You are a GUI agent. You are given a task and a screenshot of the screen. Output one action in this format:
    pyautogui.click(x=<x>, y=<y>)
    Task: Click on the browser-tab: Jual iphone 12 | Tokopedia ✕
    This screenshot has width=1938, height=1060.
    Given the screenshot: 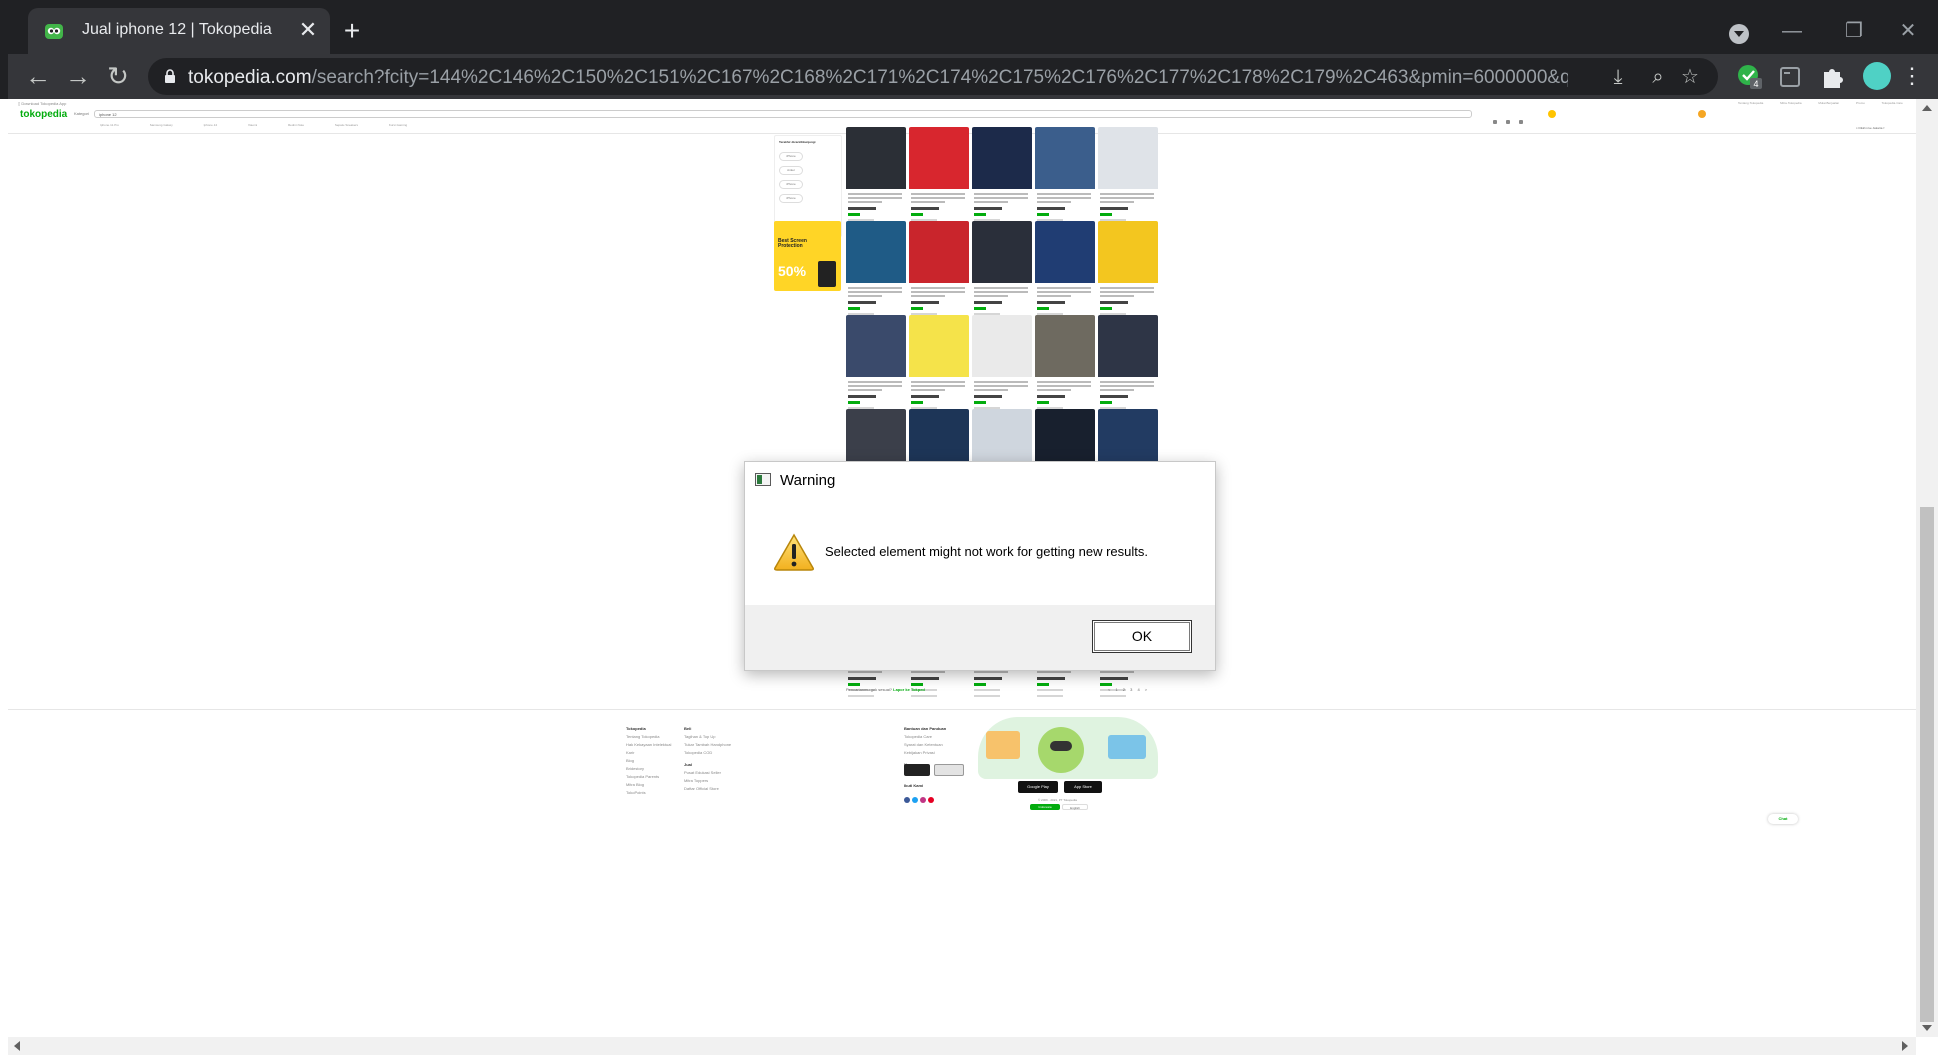 What is the action you would take?
    pyautogui.click(x=179, y=31)
    